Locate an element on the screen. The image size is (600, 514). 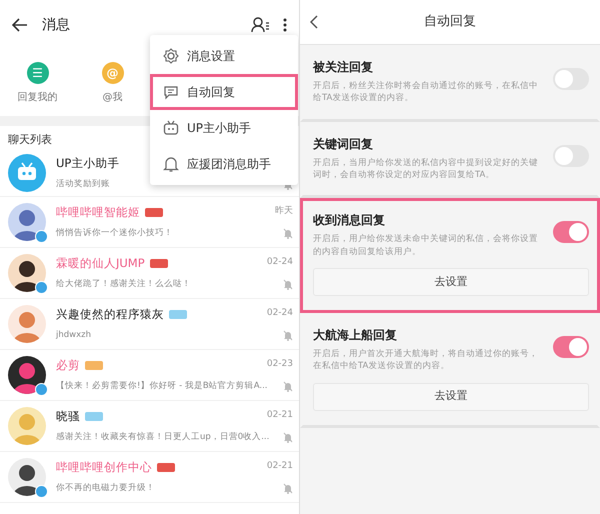
option-description: 开启后，当用户给你发送的私信内容中提到设定好的关键词时，会自动将你设定的对应内容回复给TA。 is located at coordinates (426, 169).